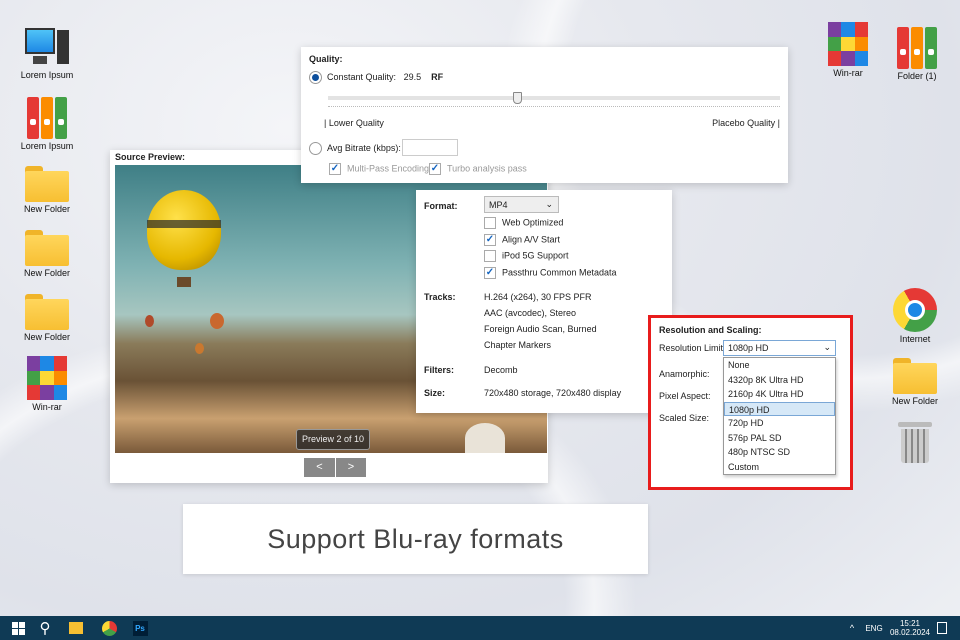 The image size is (960, 640). Describe the element at coordinates (779, 438) in the screenshot. I see `dropdown-option: 576p PAL SD` at that location.